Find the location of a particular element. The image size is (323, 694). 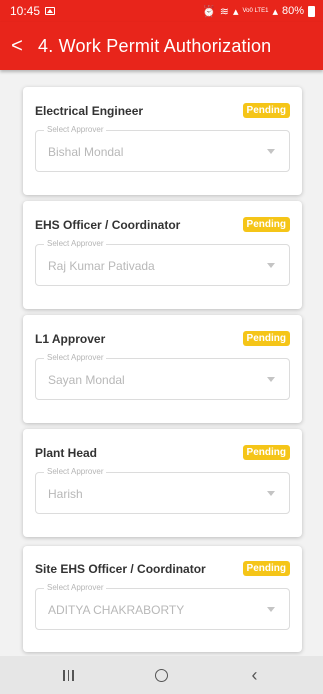

select-value: Harish is located at coordinates (65, 494).